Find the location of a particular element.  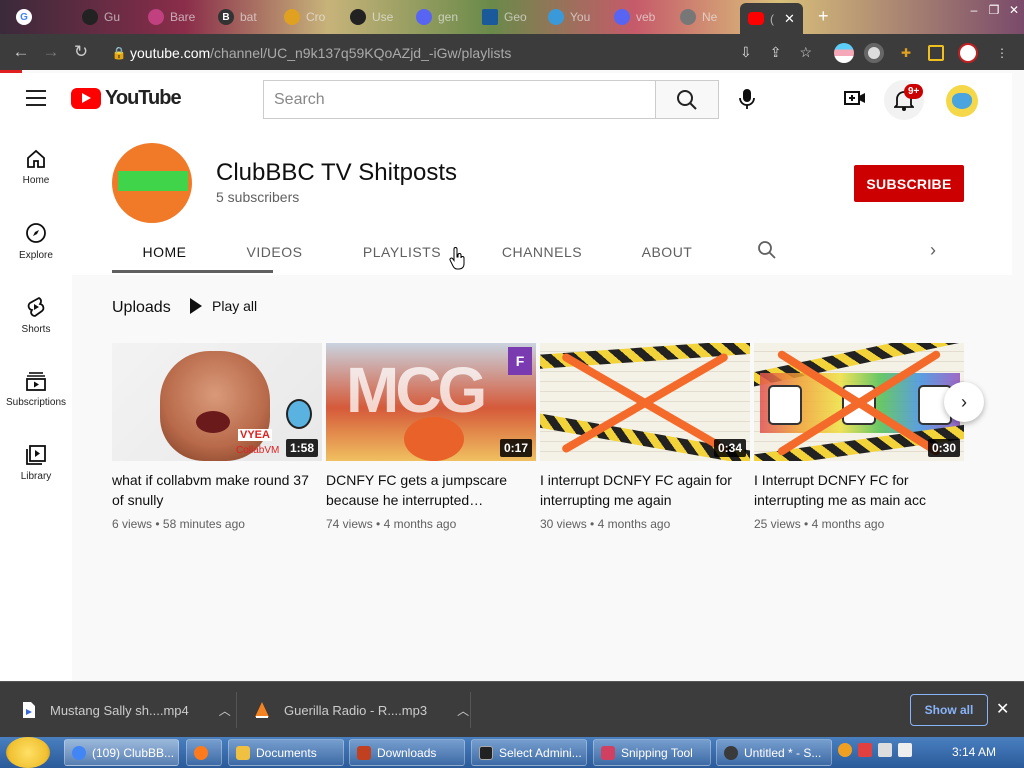

reload-icon: ↻ is located at coordinates (81, 52).